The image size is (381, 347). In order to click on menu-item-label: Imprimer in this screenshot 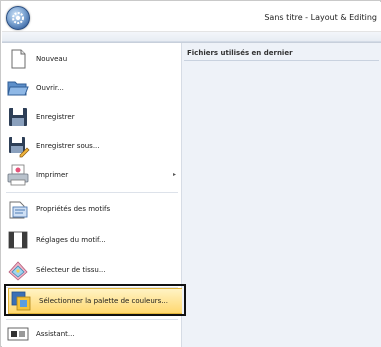, I will do `click(52, 175)`.